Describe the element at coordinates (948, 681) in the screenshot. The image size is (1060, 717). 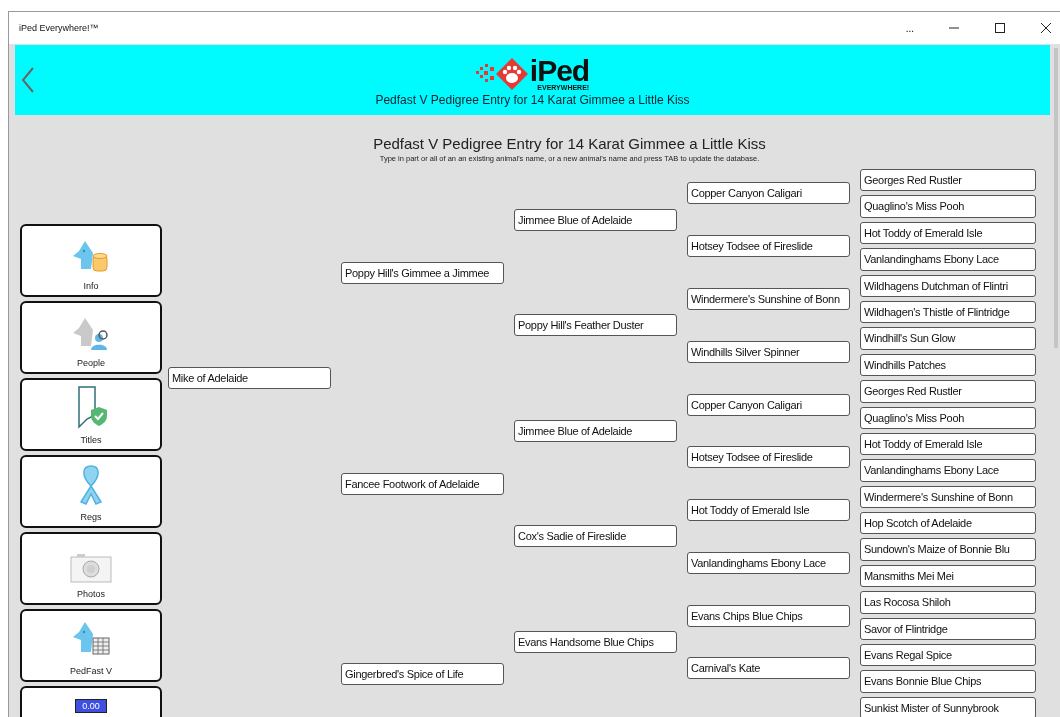
I see `name-field: Evans Bonnie Blue Chips` at that location.